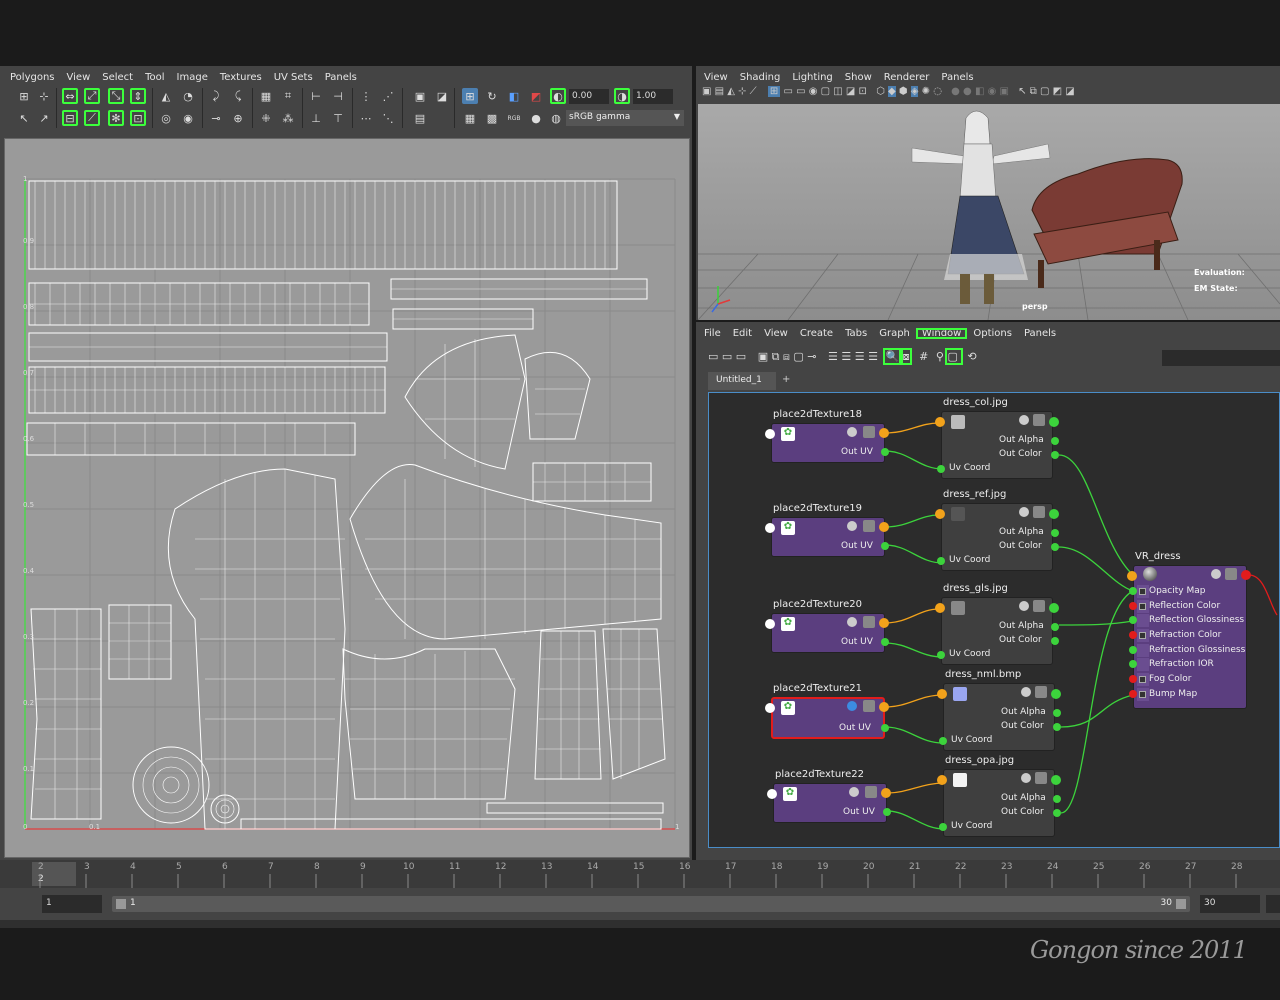 The width and height of the screenshot is (1280, 1000). What do you see at coordinates (906, 356) in the screenshot?
I see `frame-icon: ⧇` at bounding box center [906, 356].